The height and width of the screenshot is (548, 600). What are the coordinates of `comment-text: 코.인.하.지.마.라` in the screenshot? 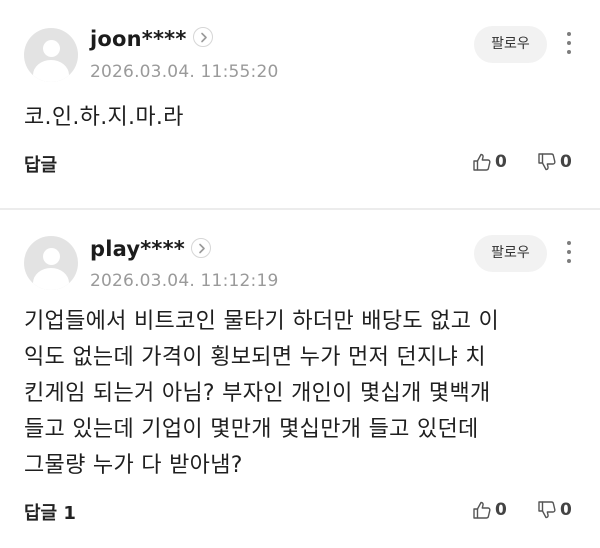 It's located at (301, 118).